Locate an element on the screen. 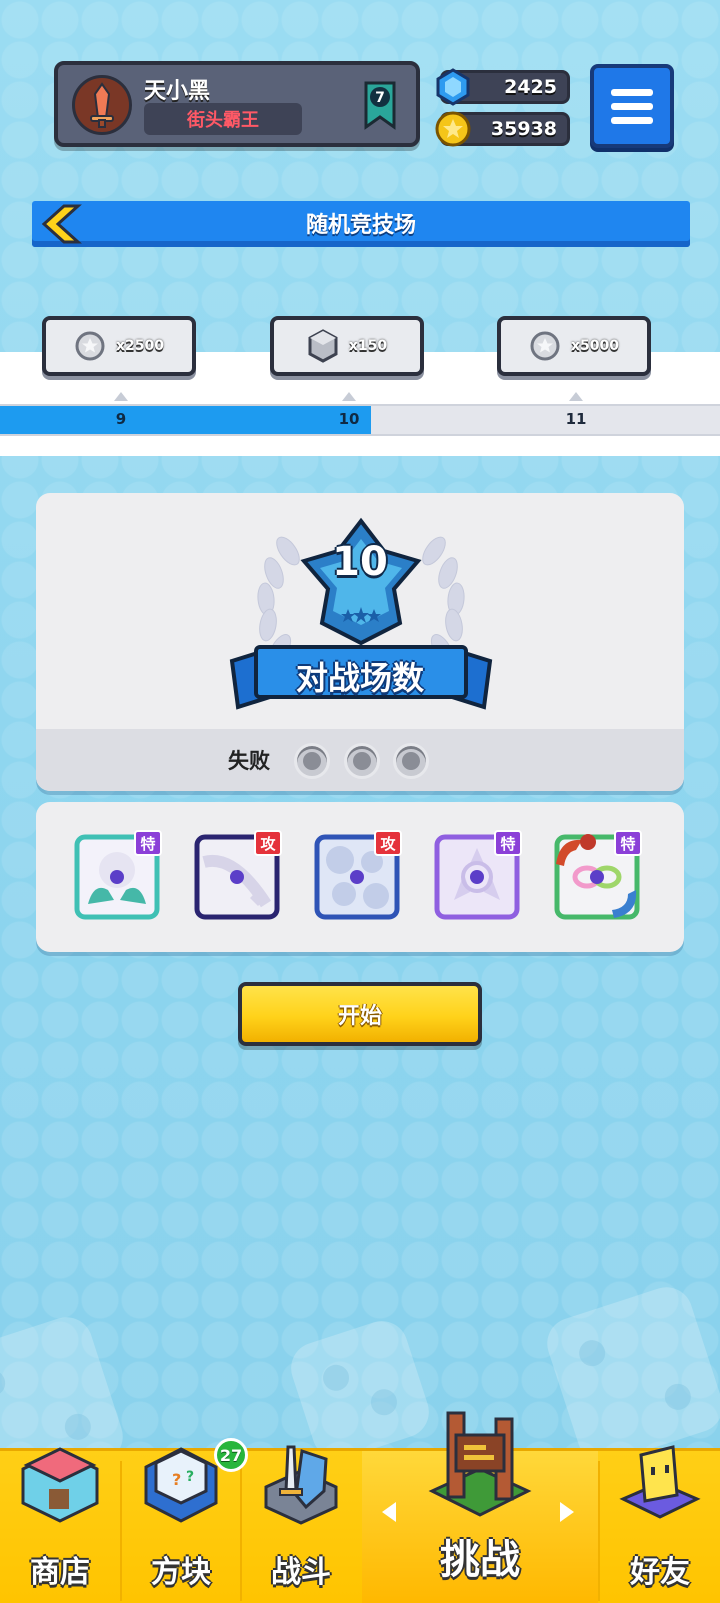 This screenshot has height=1603, width=720. sword-shield-icon is located at coordinates (301, 1485).